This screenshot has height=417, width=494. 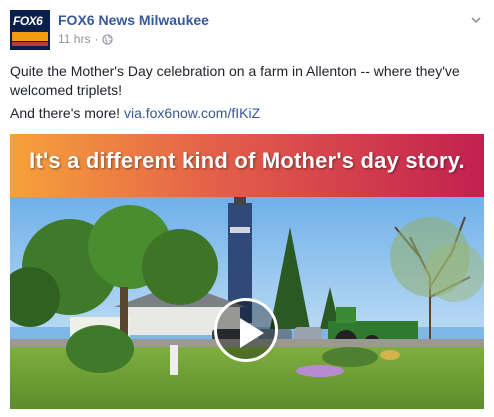 I want to click on post-text-prefix: And there's more!, so click(x=67, y=113).